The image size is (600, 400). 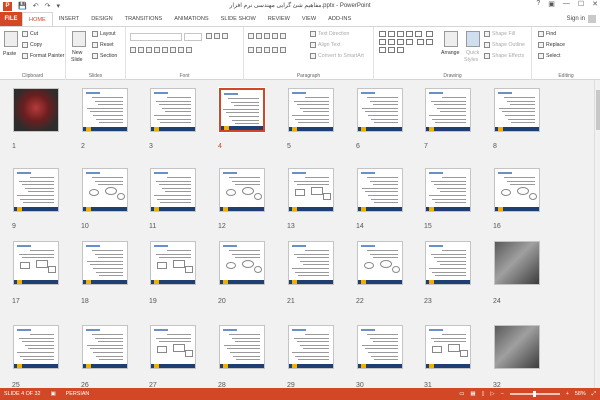 What do you see at coordinates (77, 60) in the screenshot?
I see `new-slide-button-line2: Slide` at bounding box center [77, 60].